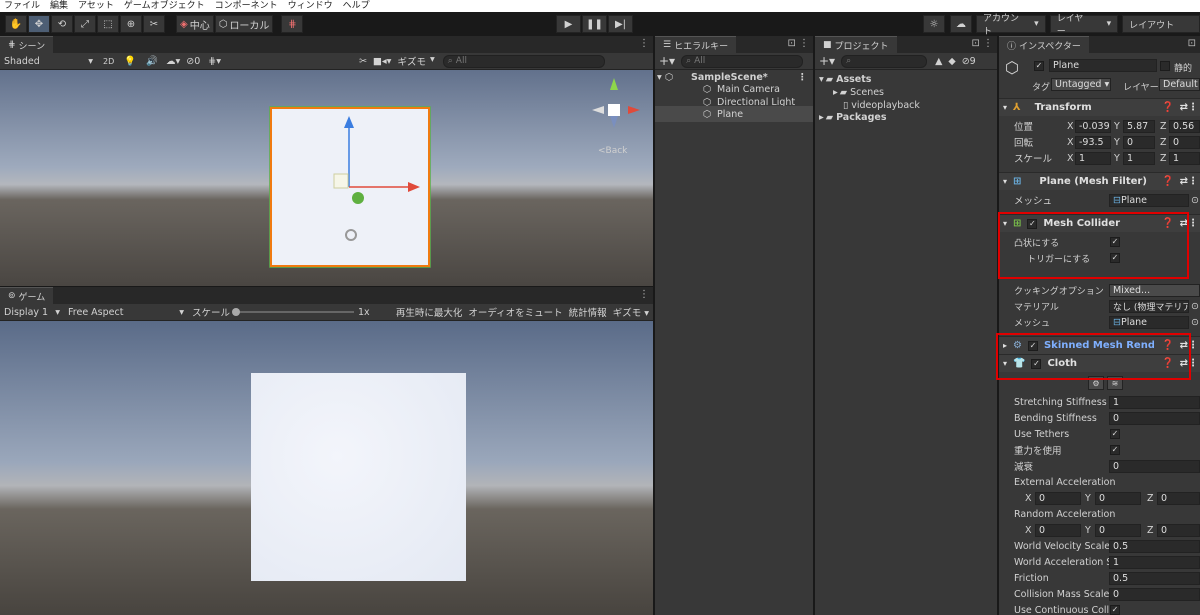 This screenshot has height=615, width=1200. Describe the element at coordinates (310, 6) in the screenshot. I see `menu-window: ウィンドウ` at that location.